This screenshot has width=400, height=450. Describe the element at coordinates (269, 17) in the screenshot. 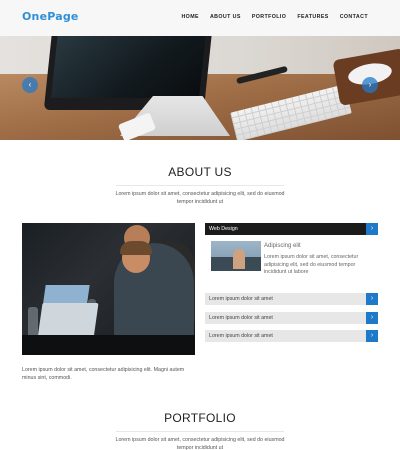

I see `nav-portfolio: PORTFOLIO` at that location.